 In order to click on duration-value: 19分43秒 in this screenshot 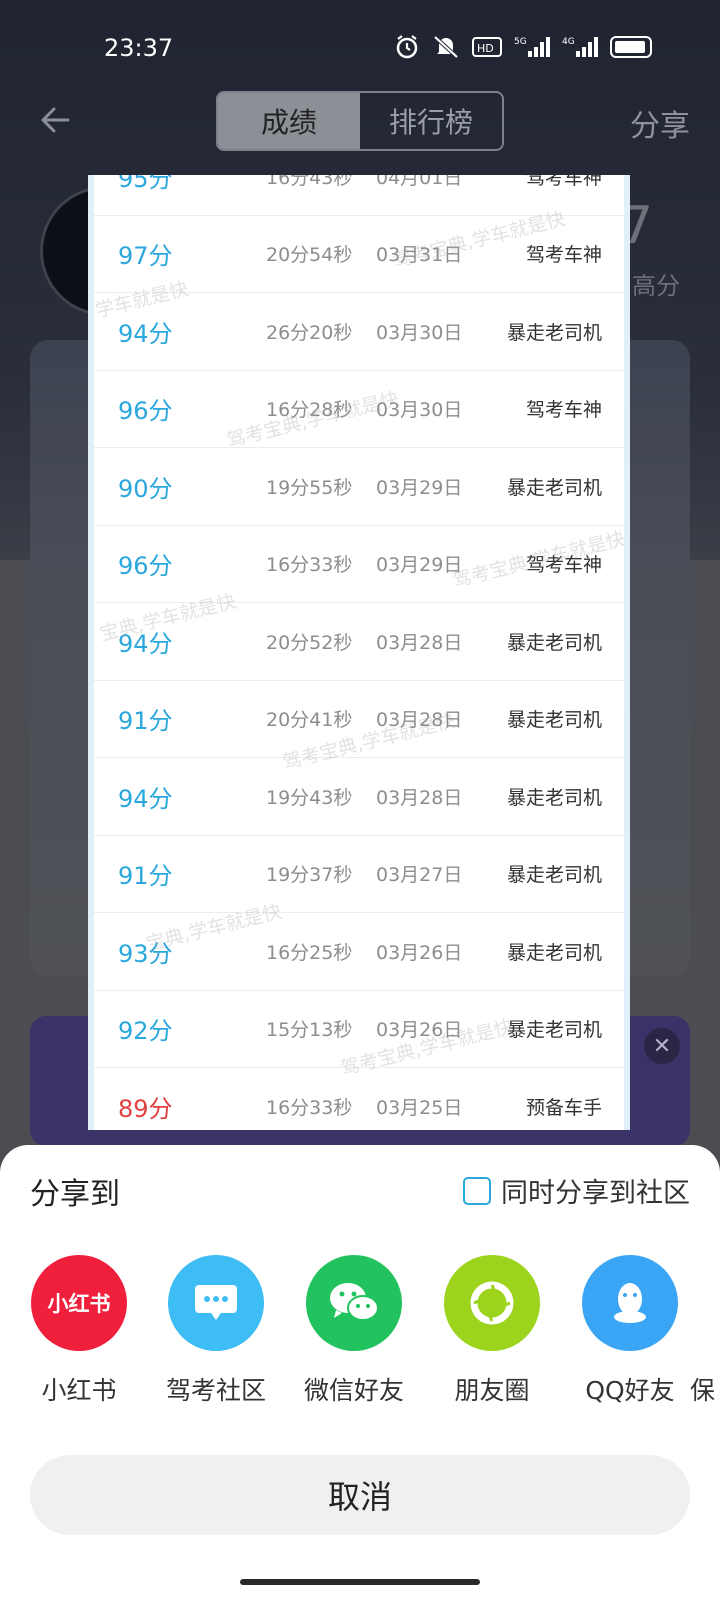, I will do `click(309, 797)`.